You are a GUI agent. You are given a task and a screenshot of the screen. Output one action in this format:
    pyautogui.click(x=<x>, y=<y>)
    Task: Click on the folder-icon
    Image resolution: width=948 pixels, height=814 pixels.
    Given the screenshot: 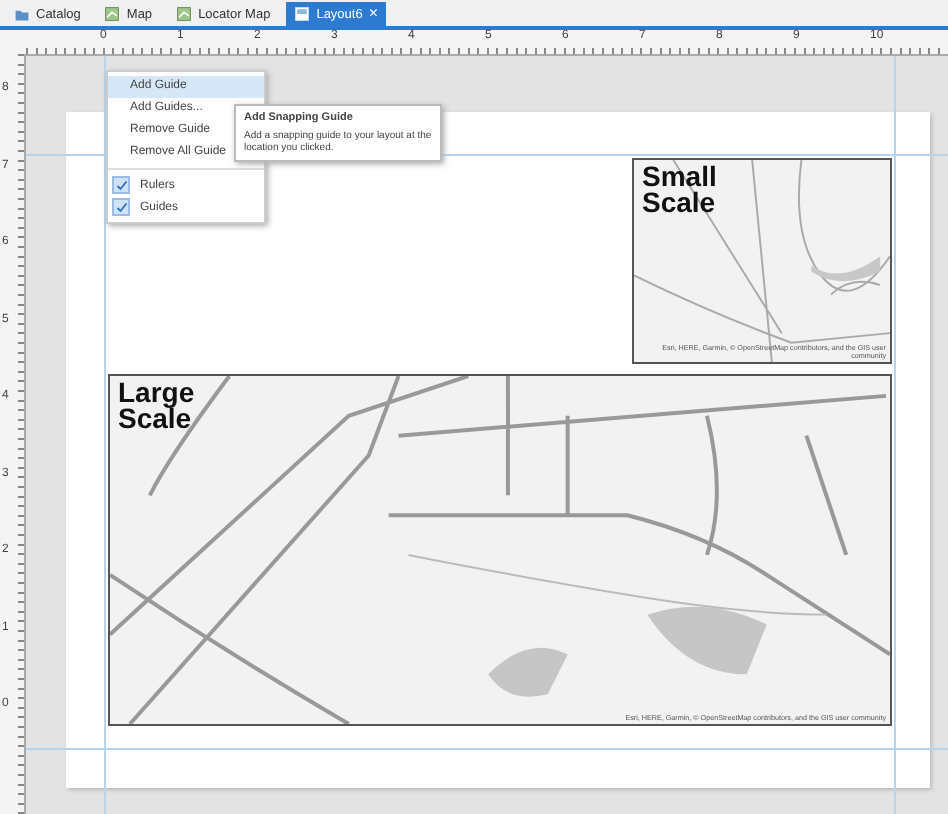 What is the action you would take?
    pyautogui.click(x=22, y=14)
    